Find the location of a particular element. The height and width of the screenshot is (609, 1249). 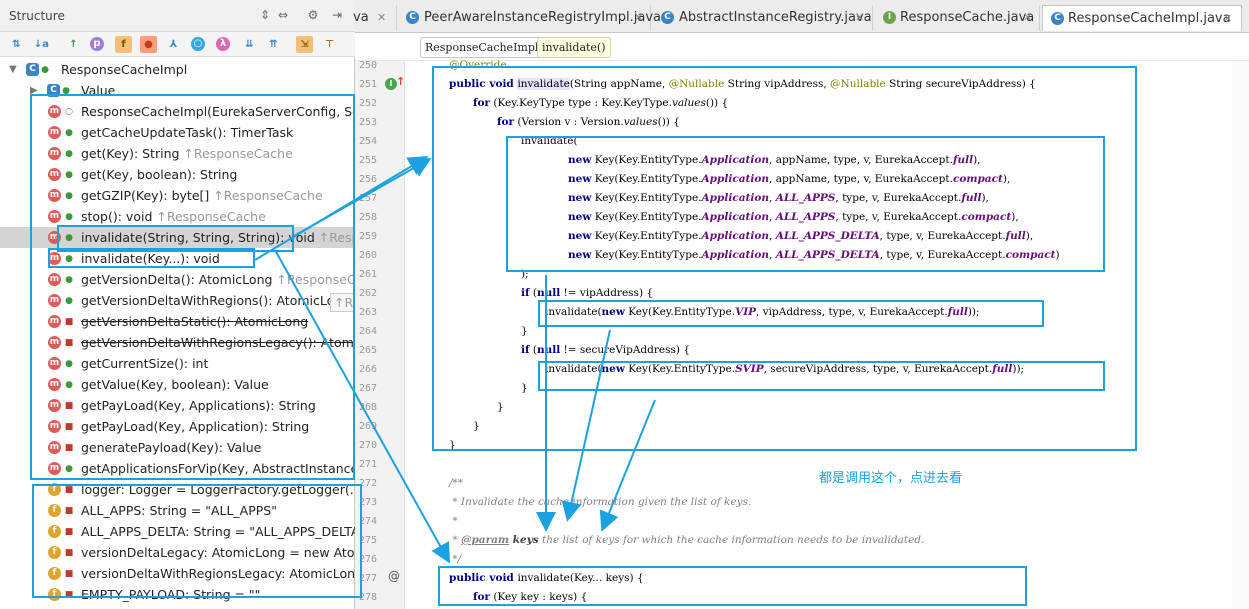

annotation-note: 都是调用这个，点进去看 is located at coordinates (891, 478).